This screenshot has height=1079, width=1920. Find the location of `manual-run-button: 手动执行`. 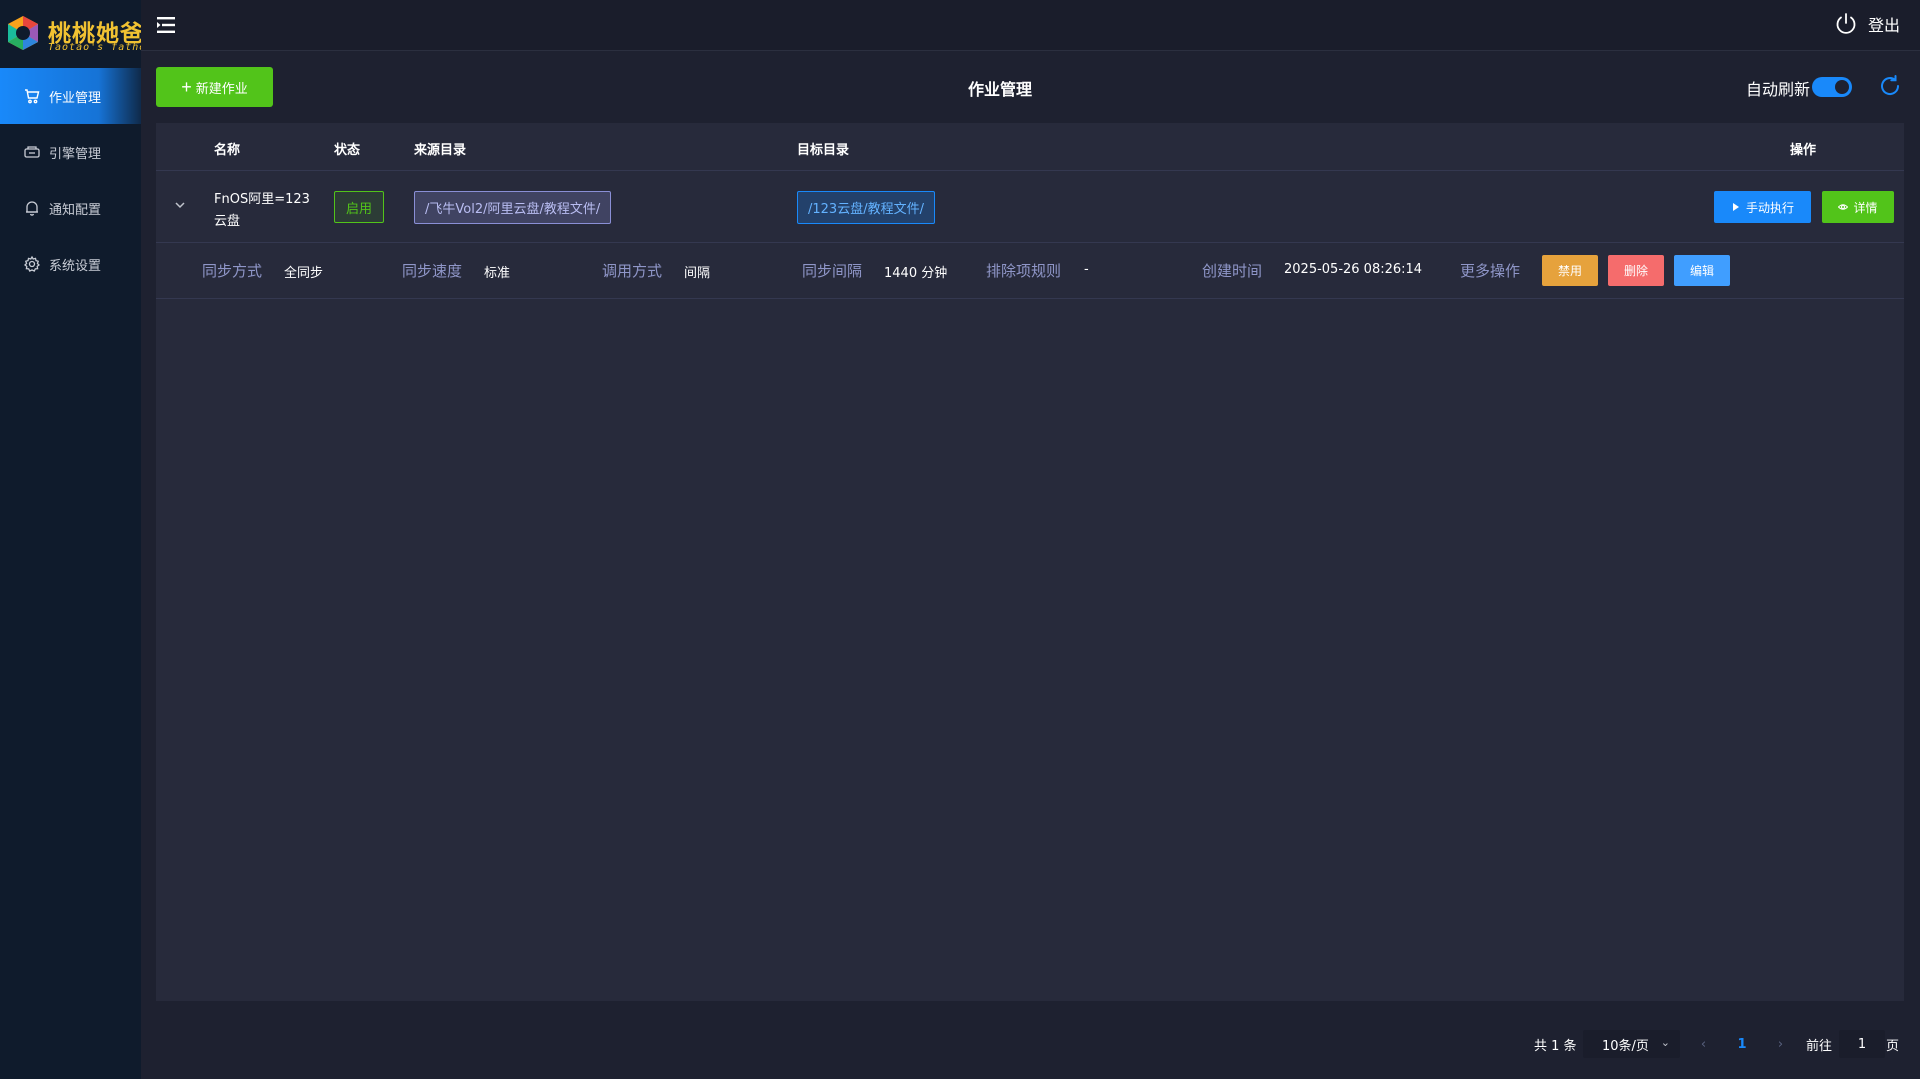

manual-run-button: 手动执行 is located at coordinates (1762, 207).